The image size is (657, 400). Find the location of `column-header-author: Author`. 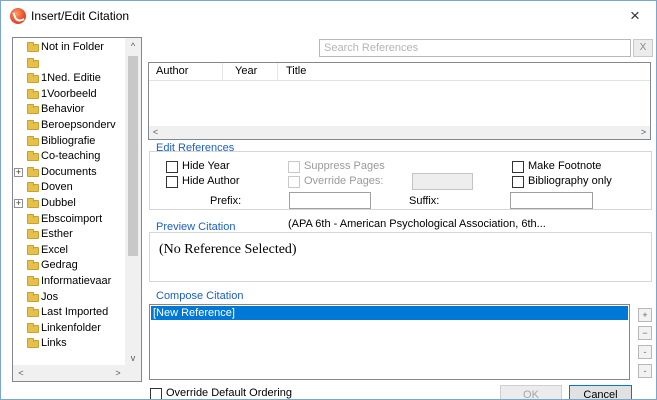

column-header-author: Author is located at coordinates (172, 71).